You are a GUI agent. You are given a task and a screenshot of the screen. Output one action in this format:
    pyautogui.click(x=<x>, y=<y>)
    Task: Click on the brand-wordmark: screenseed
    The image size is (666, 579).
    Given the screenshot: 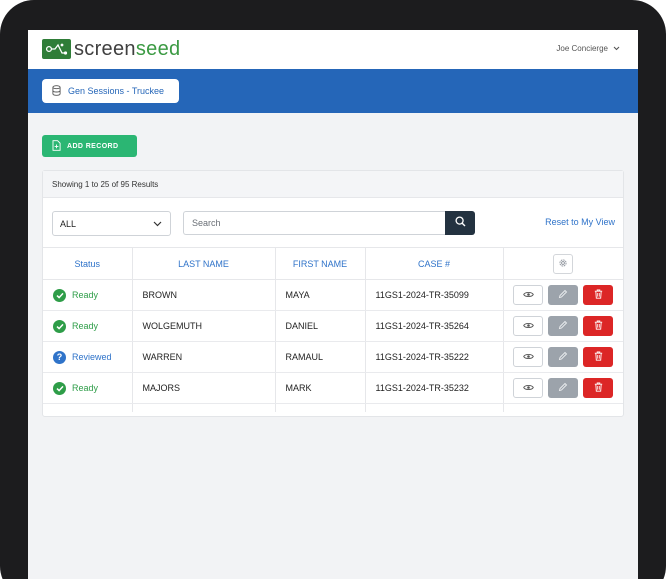 What is the action you would take?
    pyautogui.click(x=127, y=49)
    